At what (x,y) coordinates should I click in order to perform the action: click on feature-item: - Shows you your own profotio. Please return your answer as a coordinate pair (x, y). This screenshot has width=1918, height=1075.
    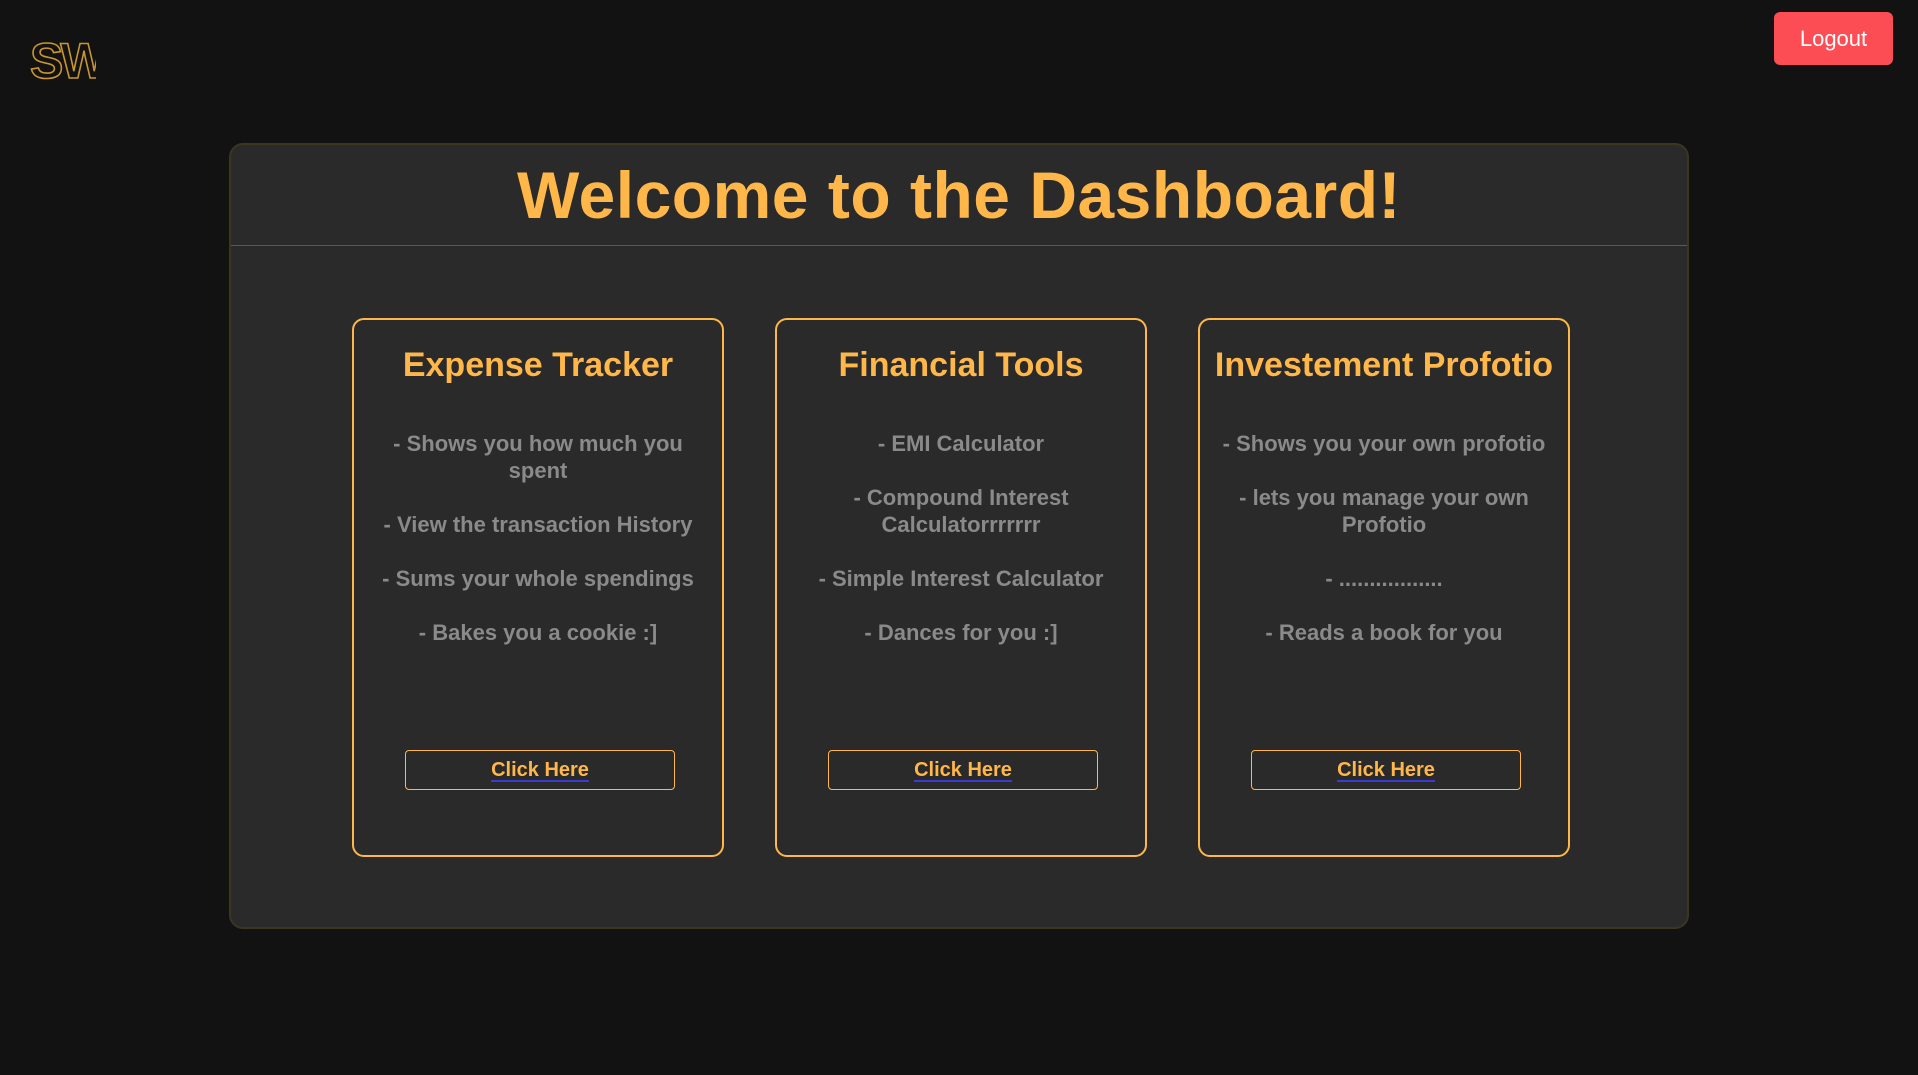
    Looking at the image, I should click on (1384, 443).